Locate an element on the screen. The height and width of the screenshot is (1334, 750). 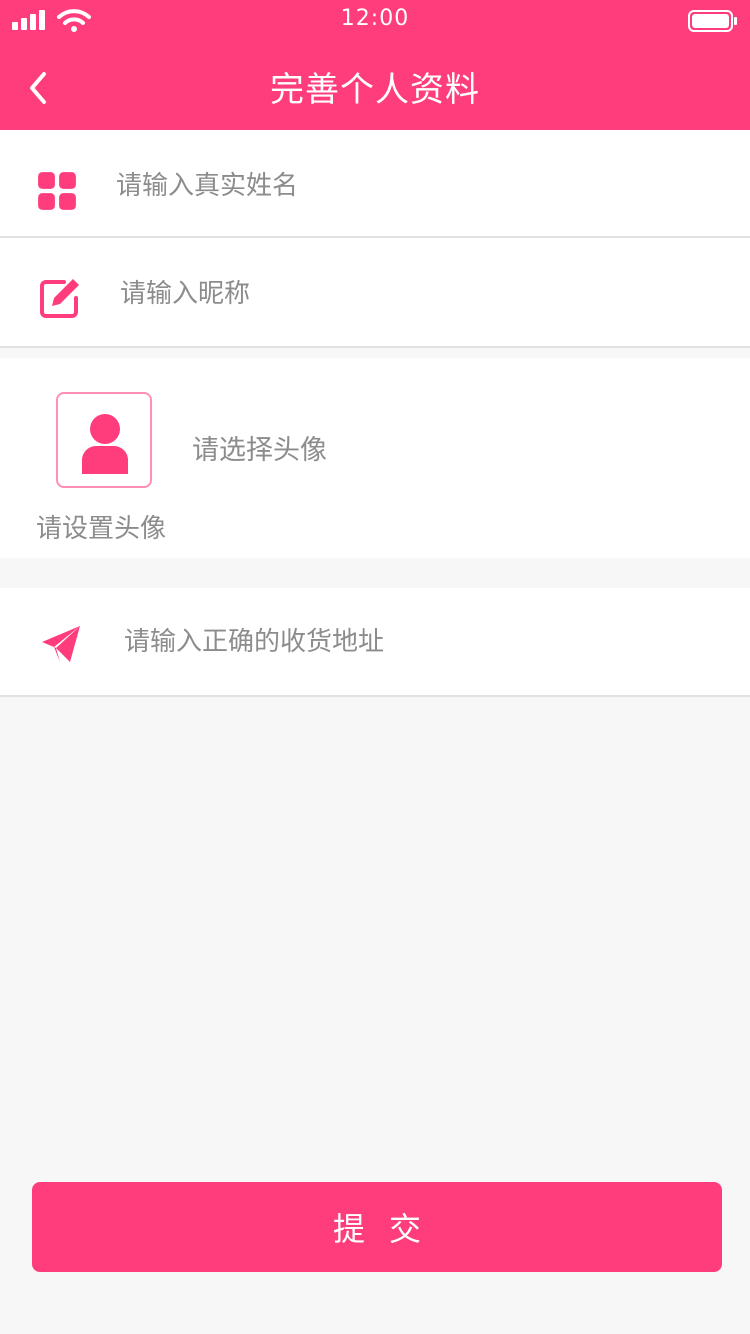
avatar-caption: 请设置头像 is located at coordinates (101, 529).